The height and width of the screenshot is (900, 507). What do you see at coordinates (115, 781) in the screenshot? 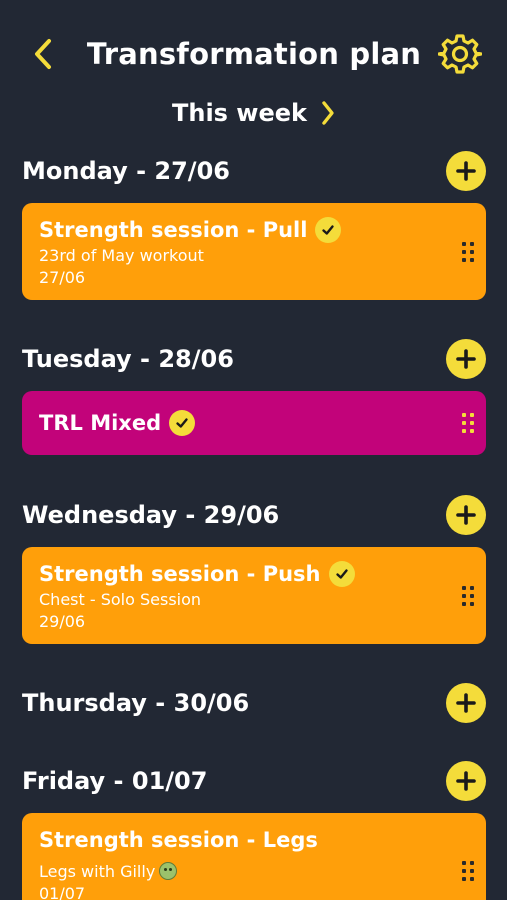
I see `day-label: Friday - 01/07` at bounding box center [115, 781].